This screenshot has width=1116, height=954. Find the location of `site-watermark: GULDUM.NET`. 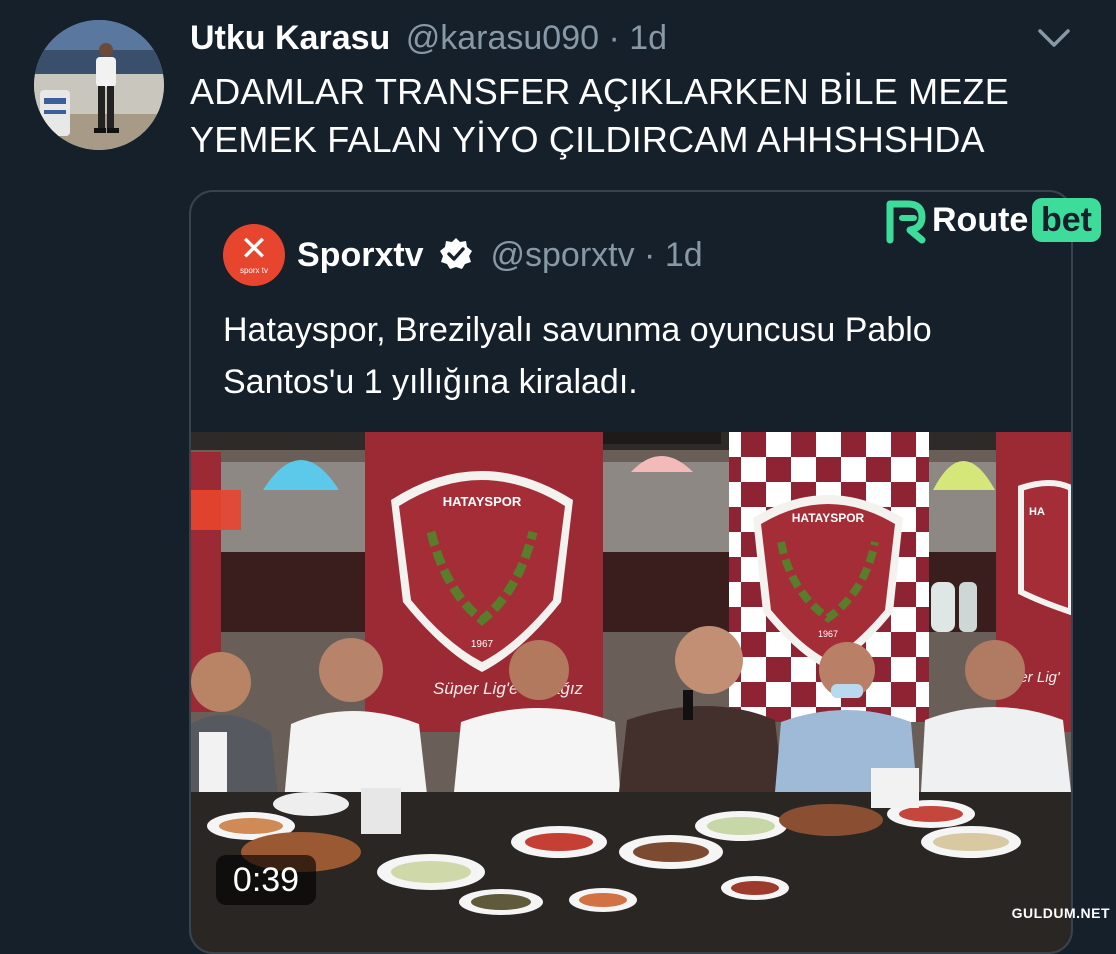

site-watermark: GULDUM.NET is located at coordinates (1060, 913).